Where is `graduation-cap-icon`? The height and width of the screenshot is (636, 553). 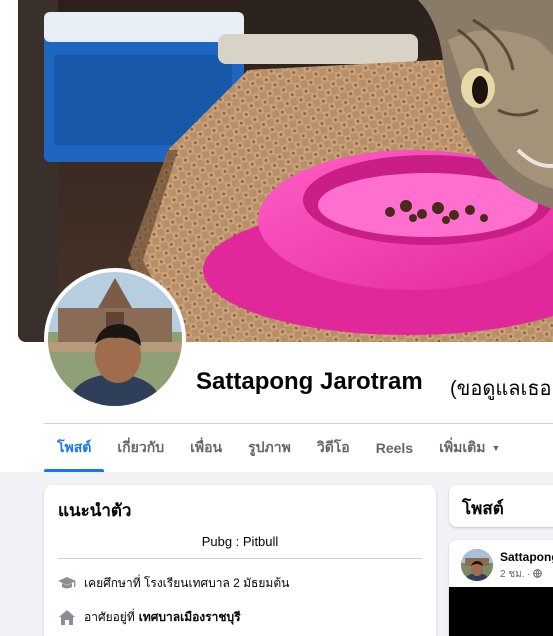
graduation-cap-icon is located at coordinates (67, 584).